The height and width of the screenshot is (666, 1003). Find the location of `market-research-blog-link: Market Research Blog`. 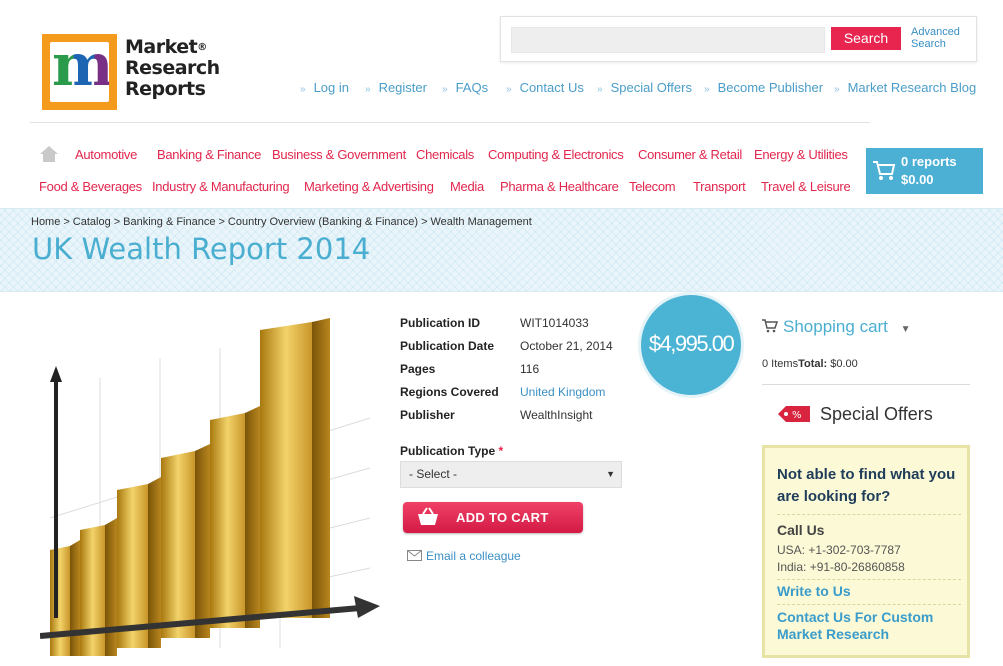

market-research-blog-link: Market Research Blog is located at coordinates (905, 87).